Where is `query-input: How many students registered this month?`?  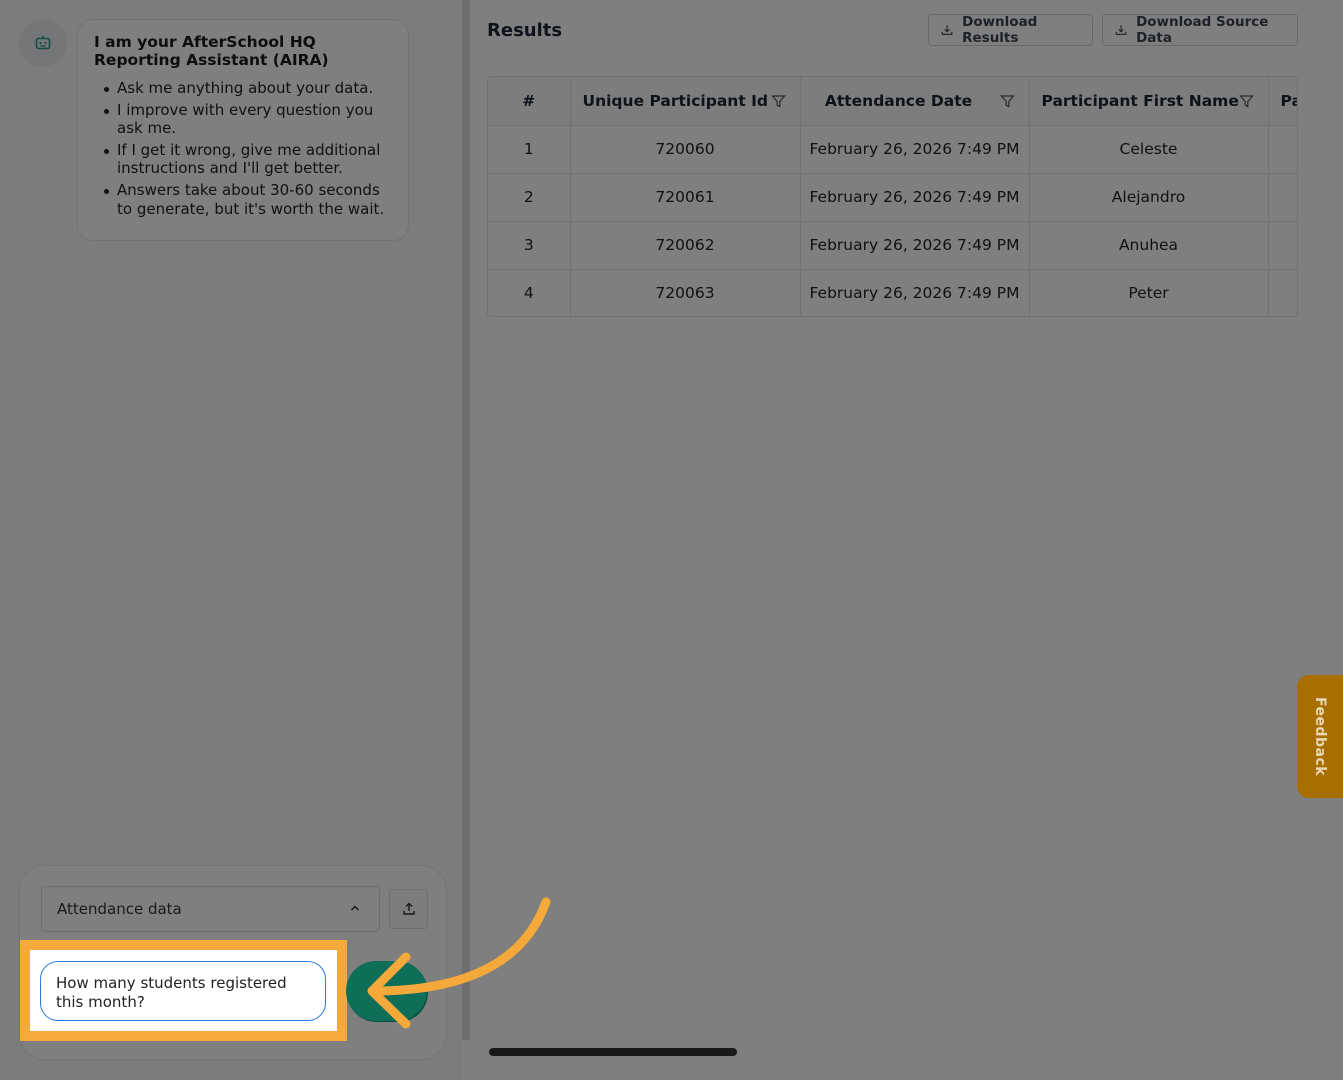 query-input: How many students registered this month? is located at coordinates (183, 991).